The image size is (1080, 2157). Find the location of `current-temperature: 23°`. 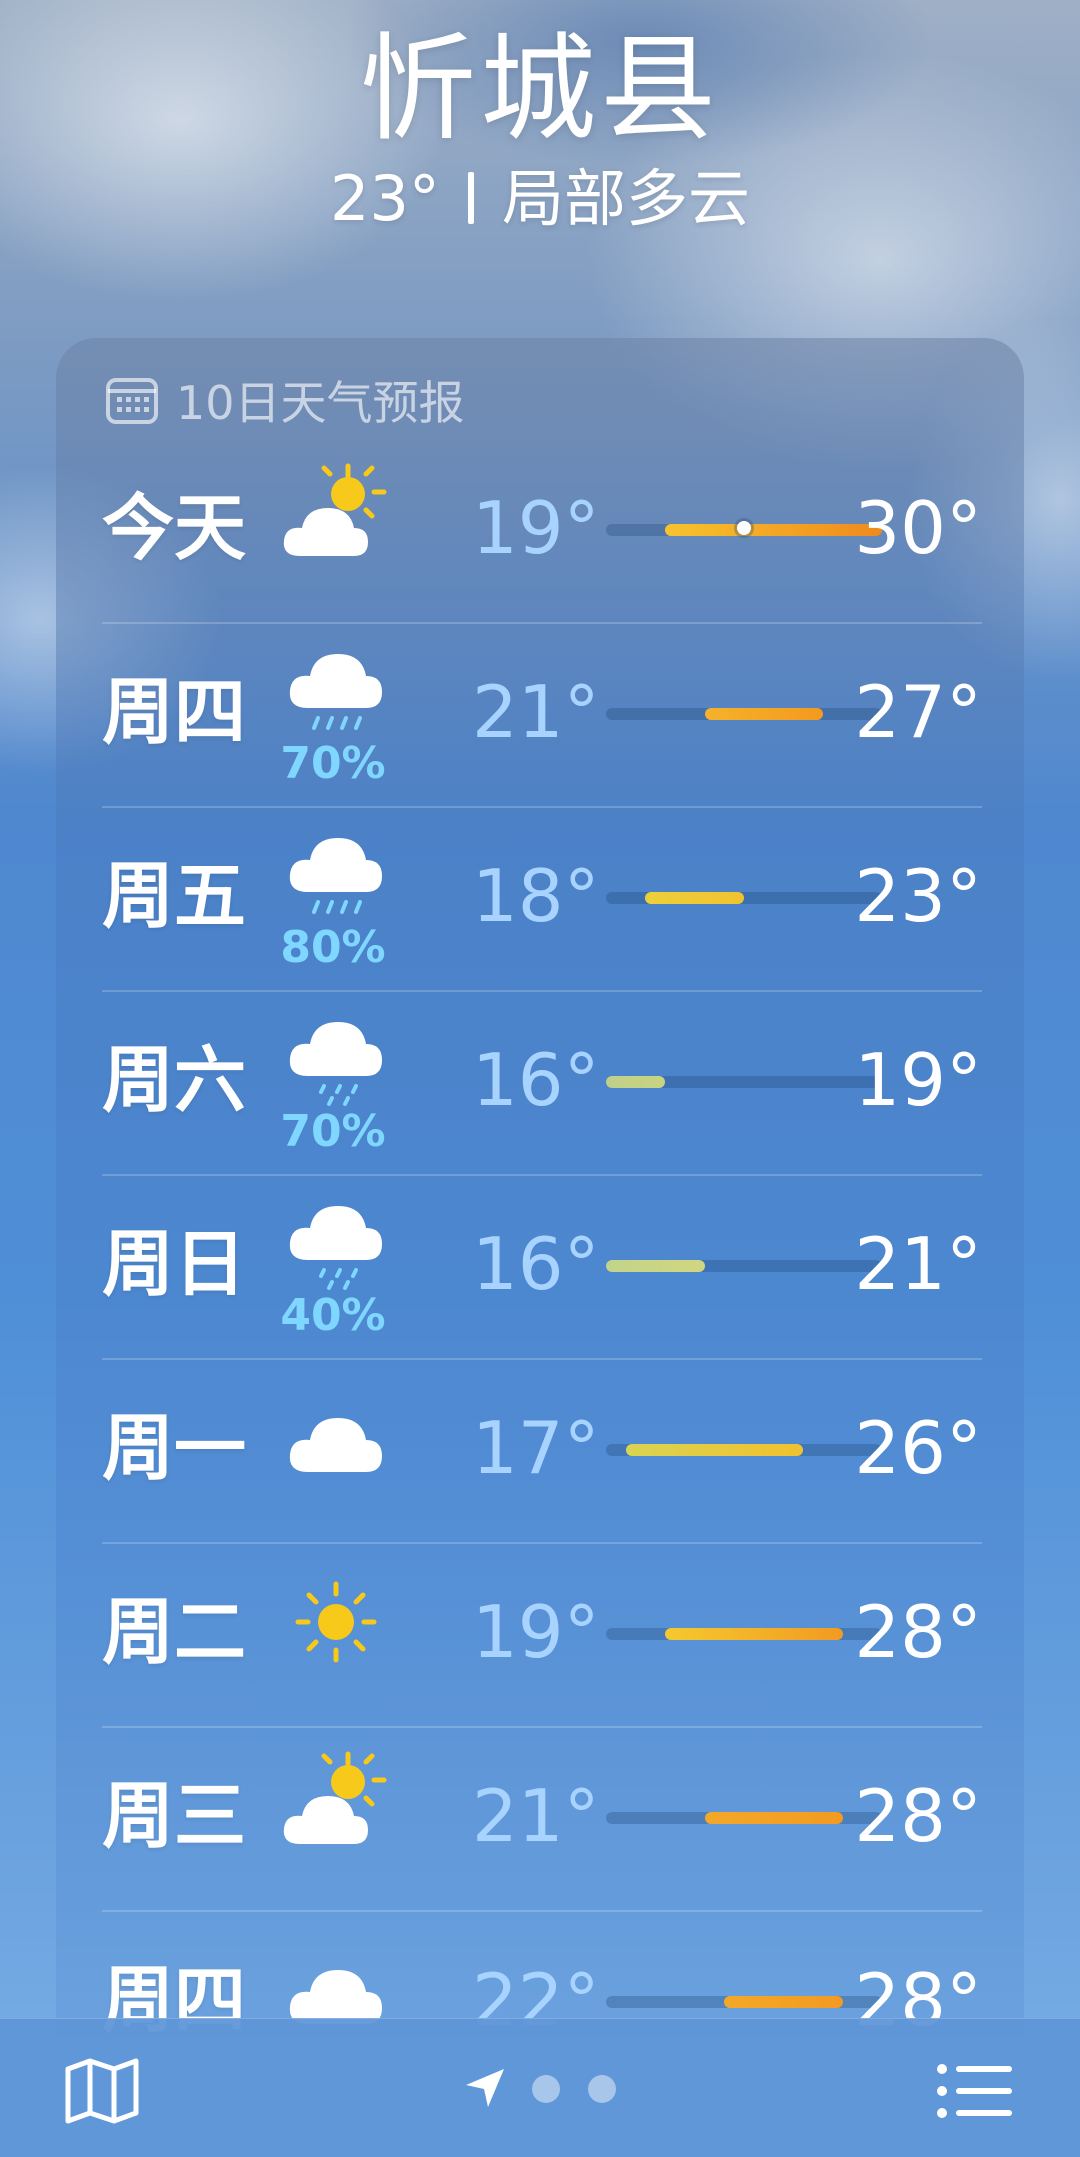

current-temperature: 23° is located at coordinates (385, 198).